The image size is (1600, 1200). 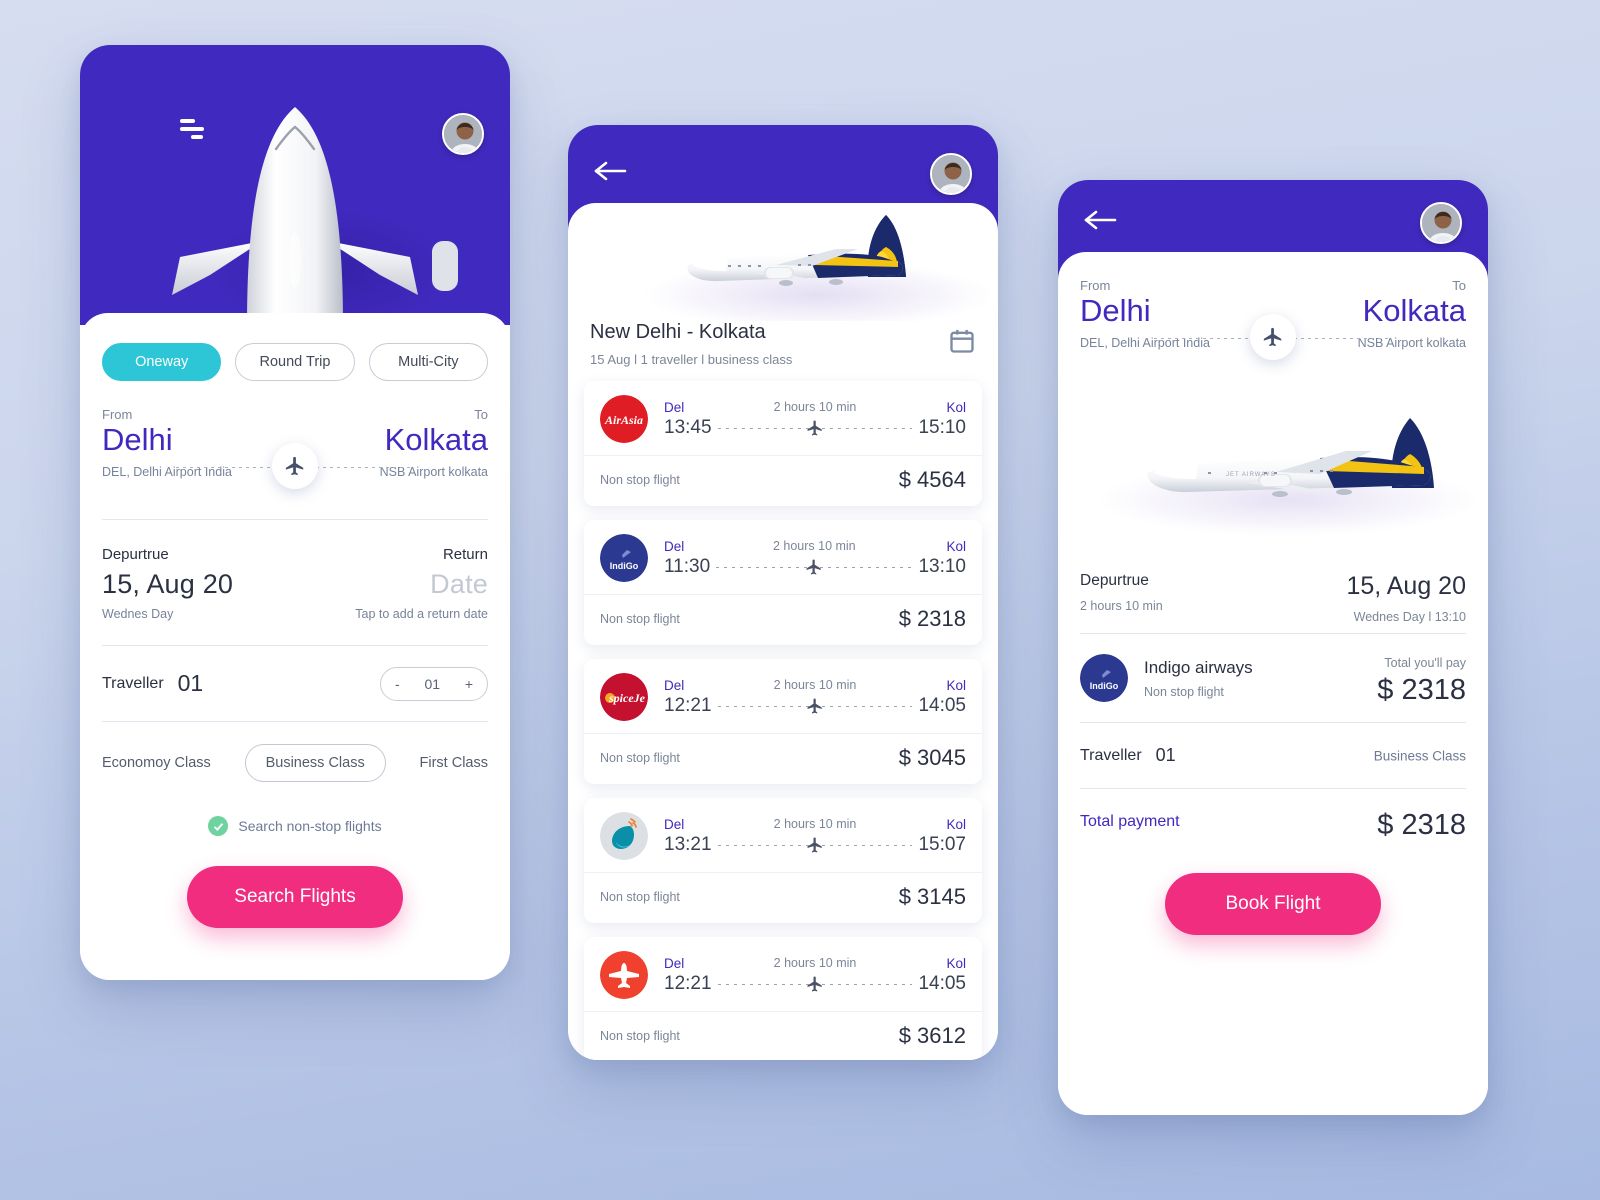 I want to click on destination-block: Kol 15:10, so click(x=942, y=419).